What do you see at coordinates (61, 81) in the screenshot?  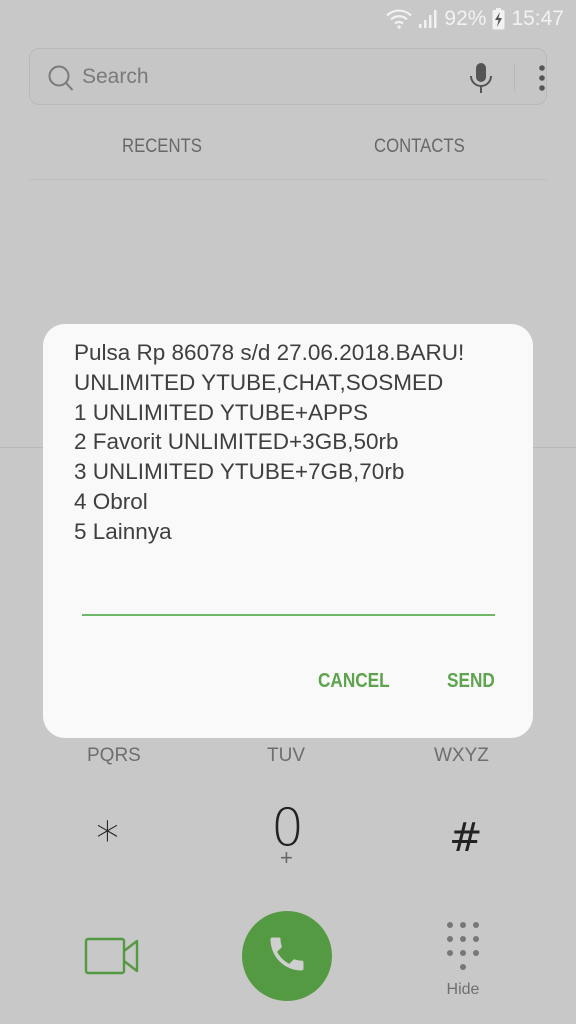 I see `search-icon` at bounding box center [61, 81].